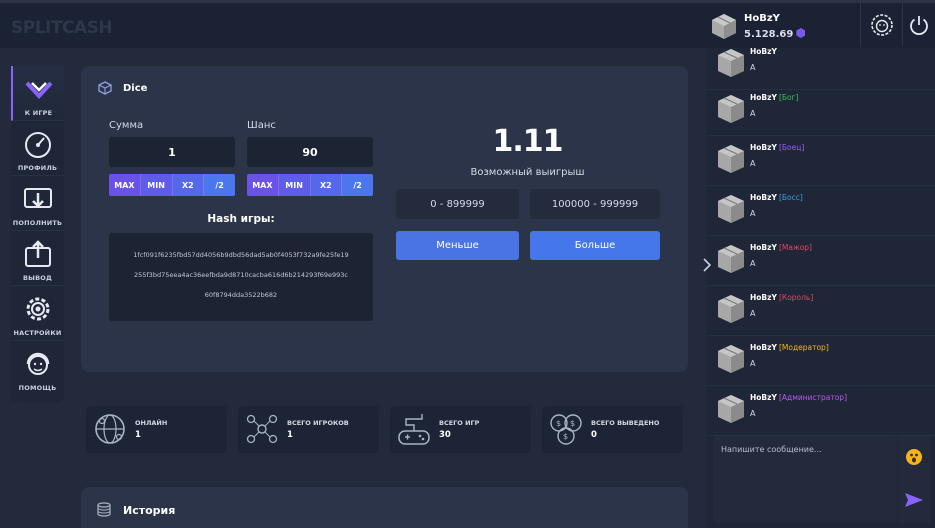 Image resolution: width=935 pixels, height=528 pixels. Describe the element at coordinates (156, 185) in the screenshot. I see `amount-min-button: MIN` at that location.